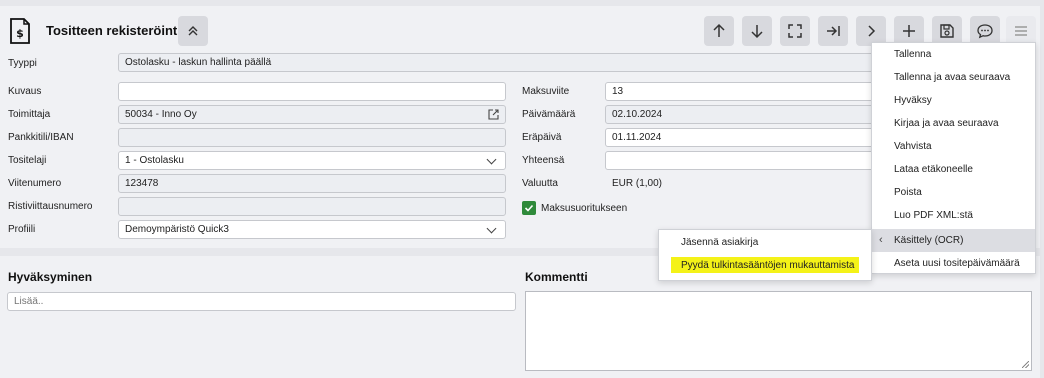 The width and height of the screenshot is (1044, 378). I want to click on approval-title: Hyväksyminen, so click(50, 277).